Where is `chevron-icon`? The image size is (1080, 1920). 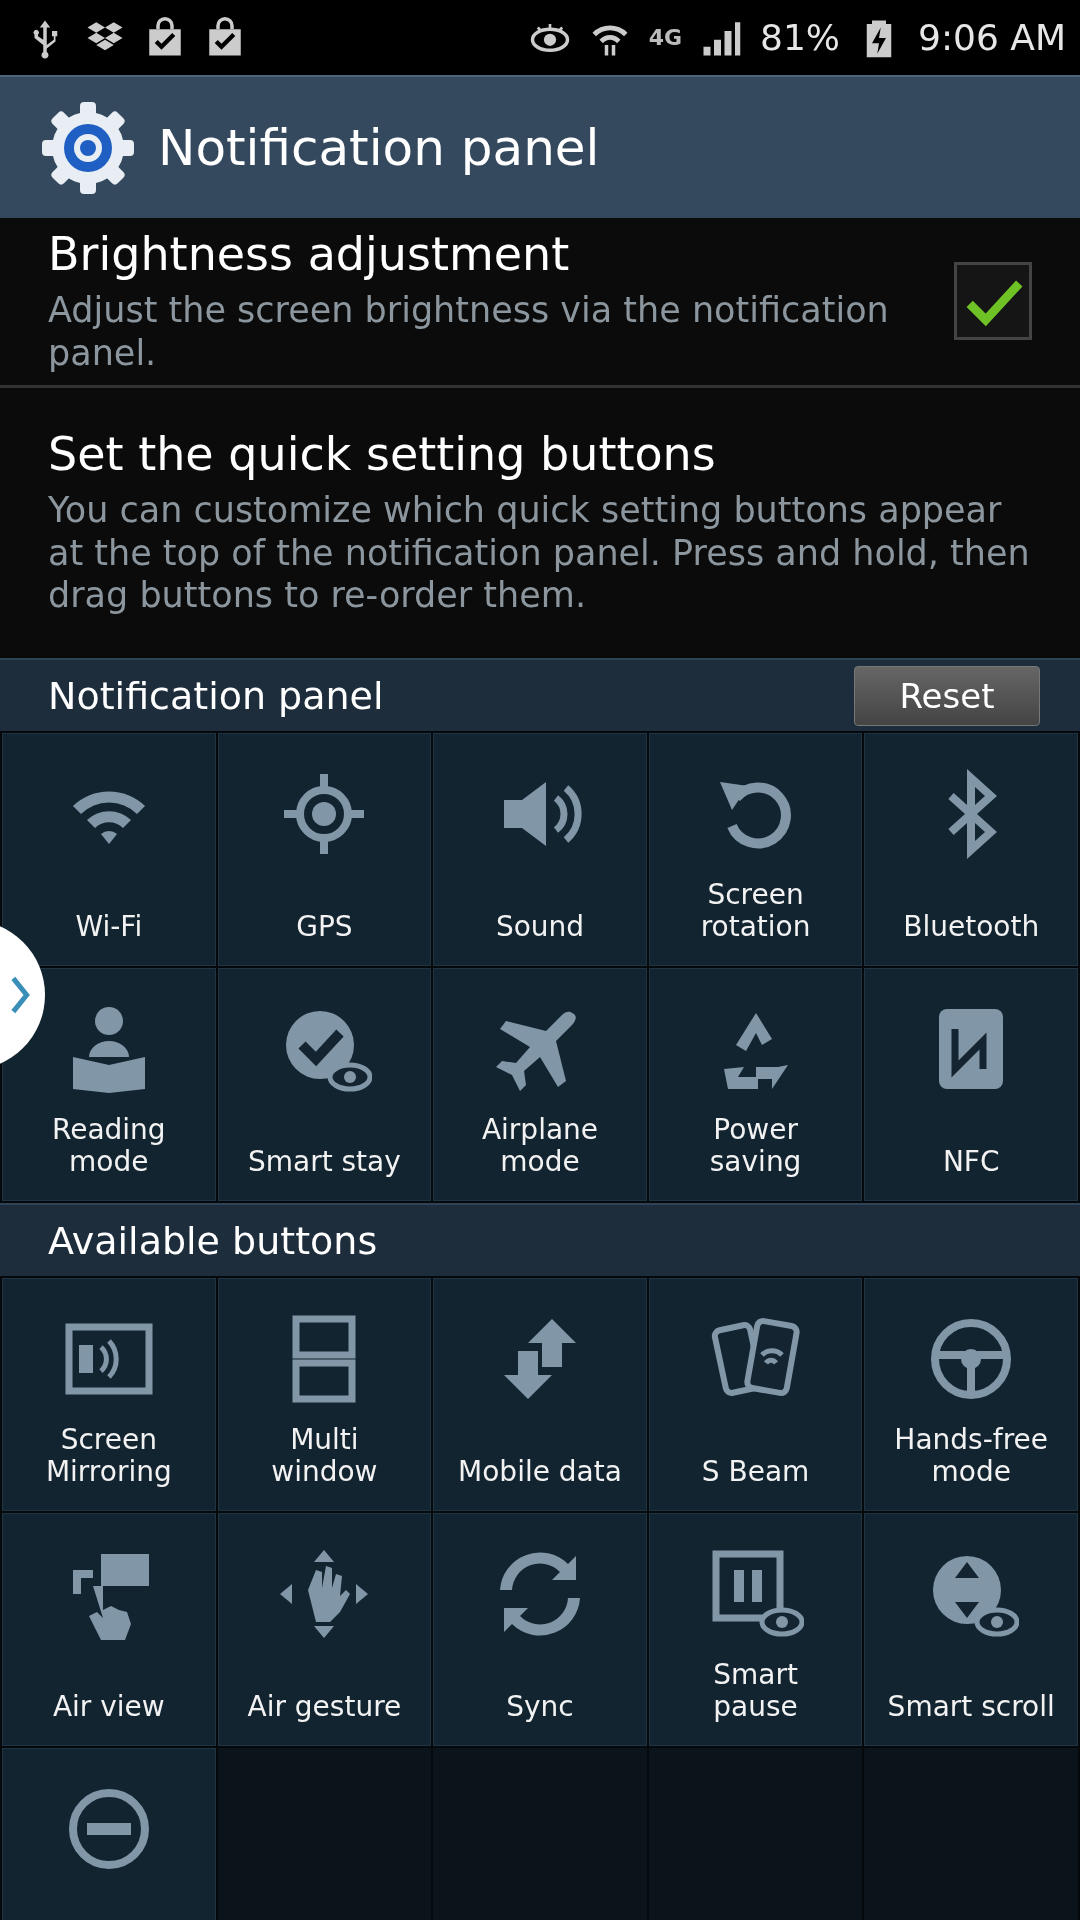 chevron-icon is located at coordinates (20, 995).